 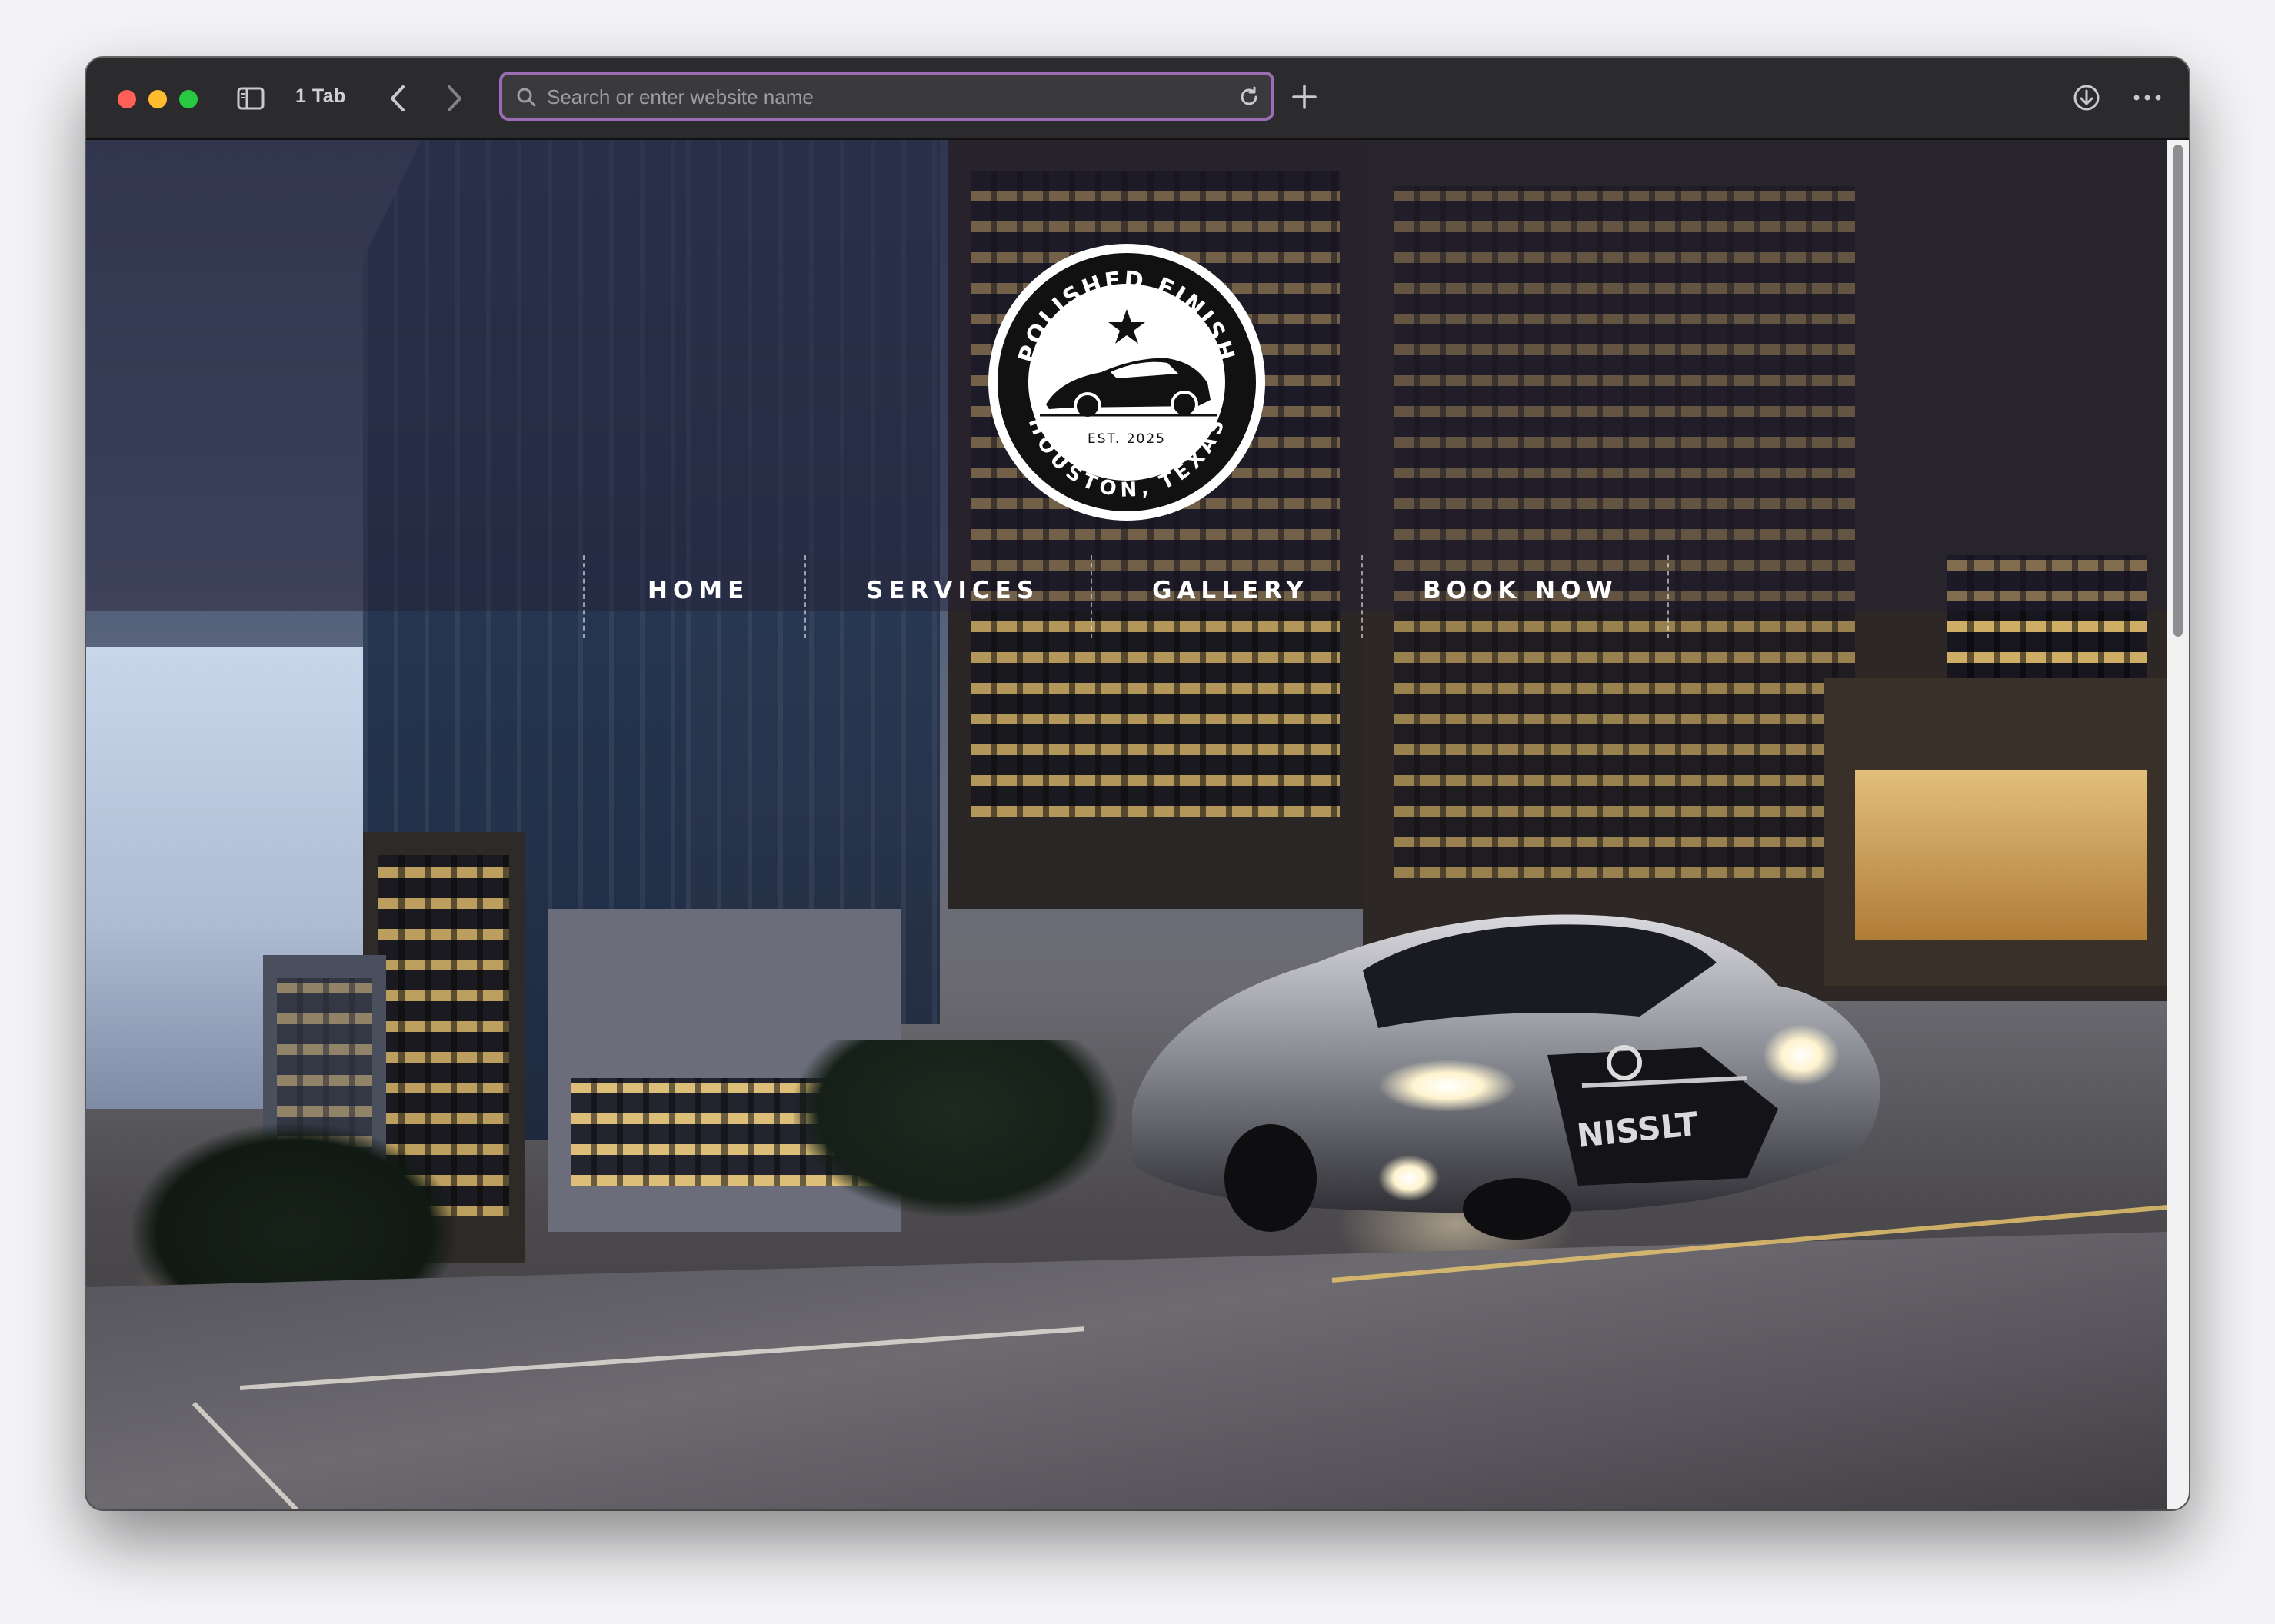 I want to click on more-icon, so click(x=2147, y=97).